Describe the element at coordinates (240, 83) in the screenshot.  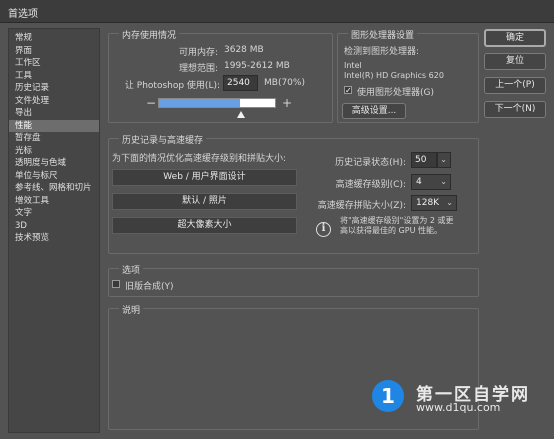
I see `memory-amount-input: 2540` at that location.